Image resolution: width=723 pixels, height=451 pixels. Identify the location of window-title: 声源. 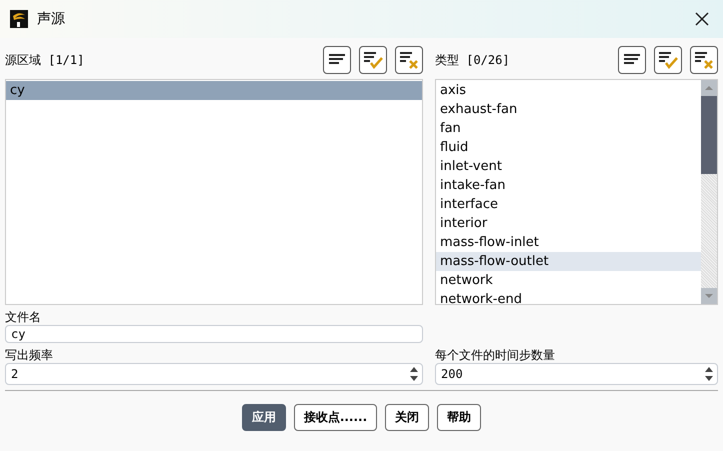
(51, 19).